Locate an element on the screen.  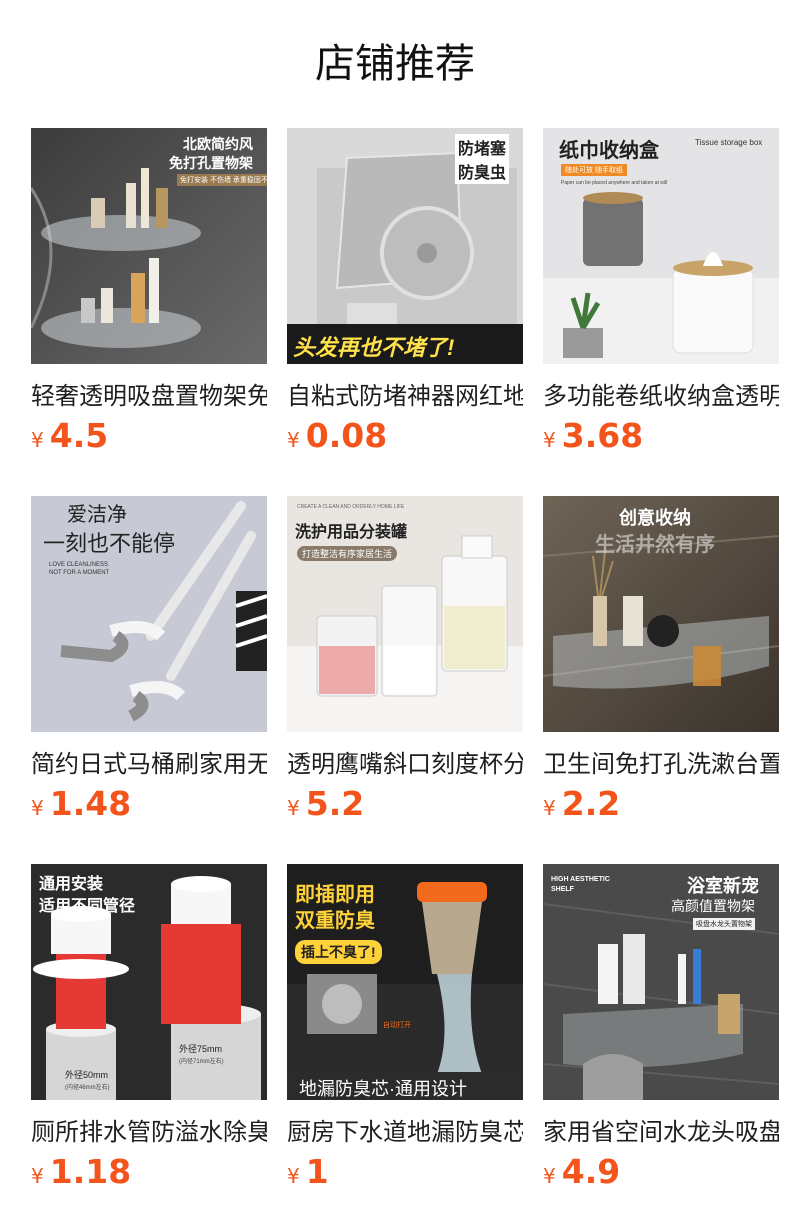
price-value: 1.18 is located at coordinates (90, 1171).